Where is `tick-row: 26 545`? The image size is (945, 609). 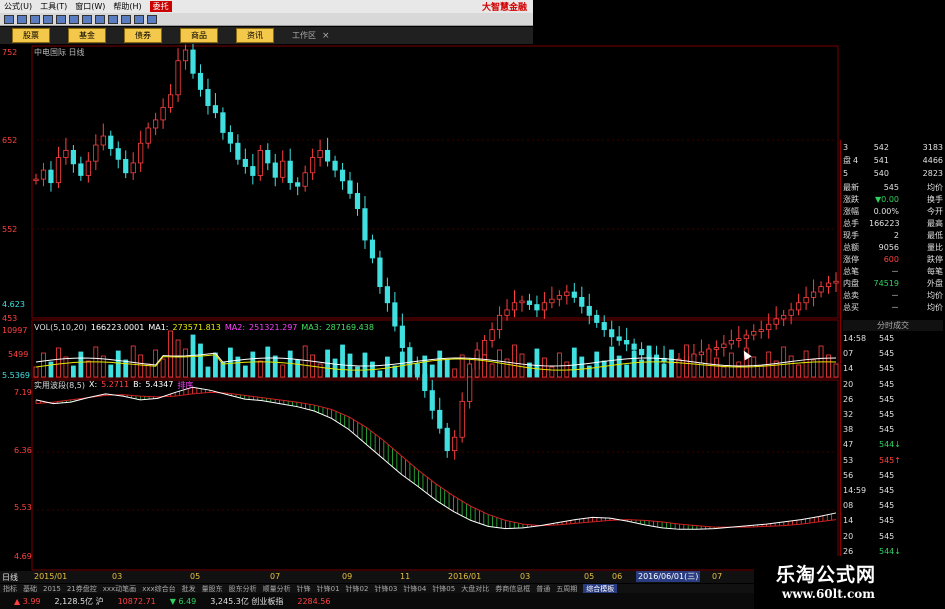
tick-row: 26 545 is located at coordinates (893, 399).